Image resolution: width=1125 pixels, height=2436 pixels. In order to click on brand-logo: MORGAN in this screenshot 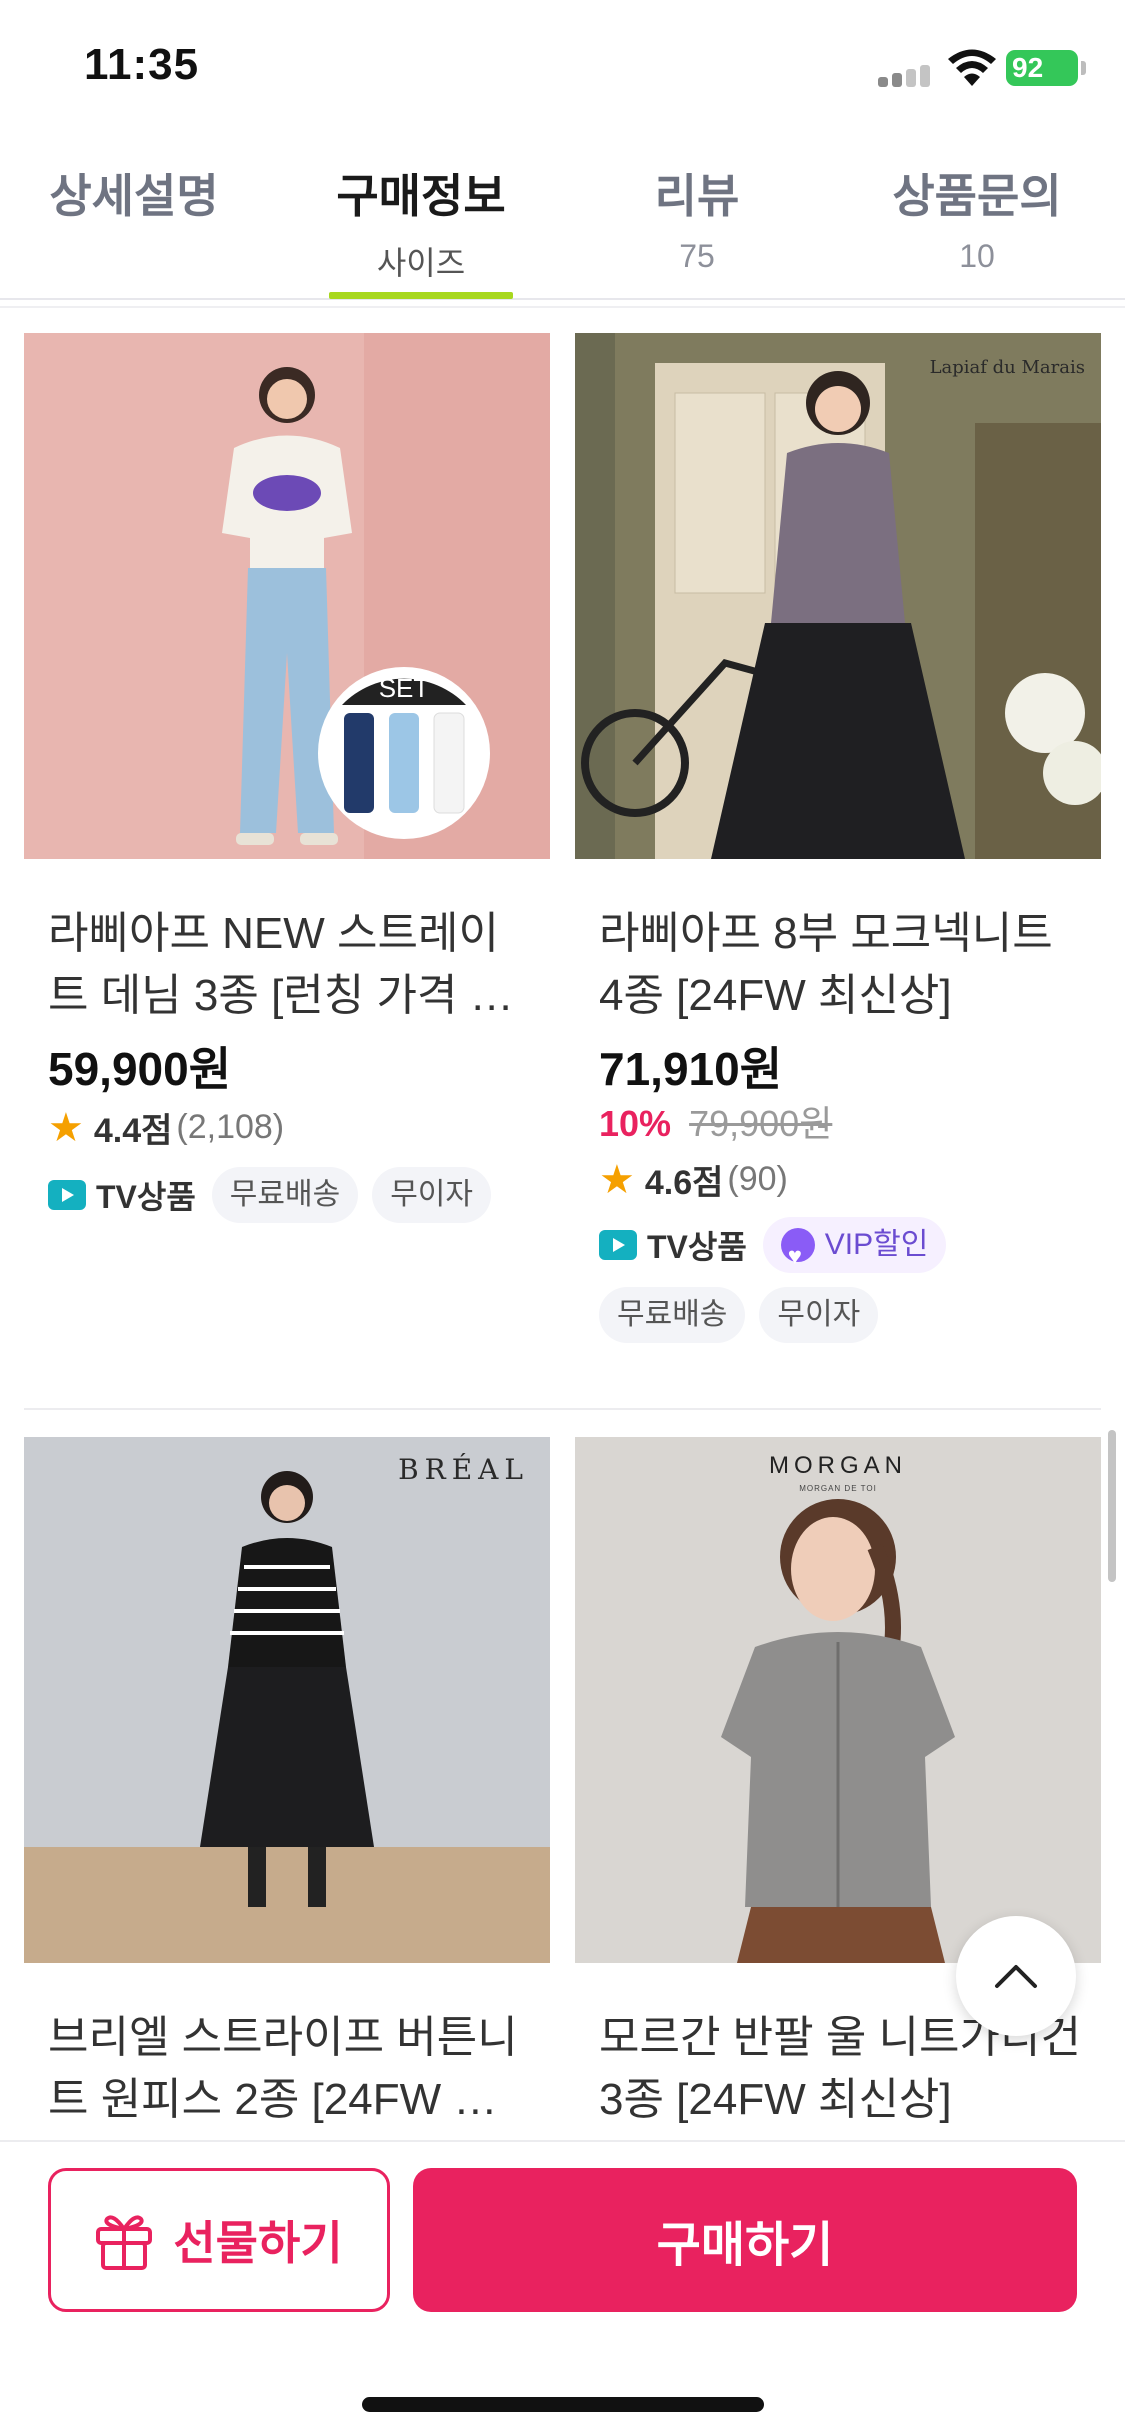, I will do `click(838, 1465)`.